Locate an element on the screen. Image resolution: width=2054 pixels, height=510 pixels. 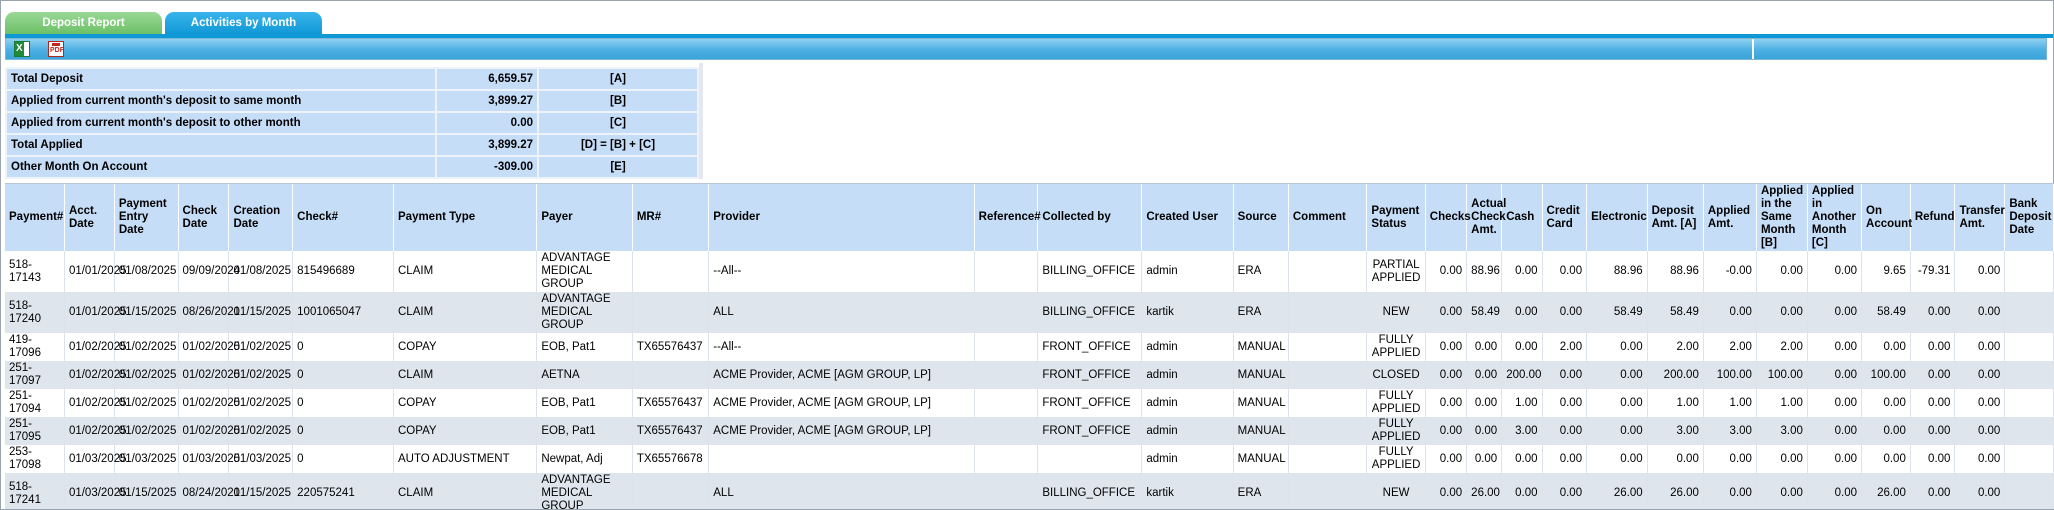
column-header: Electronic is located at coordinates (1617, 217).